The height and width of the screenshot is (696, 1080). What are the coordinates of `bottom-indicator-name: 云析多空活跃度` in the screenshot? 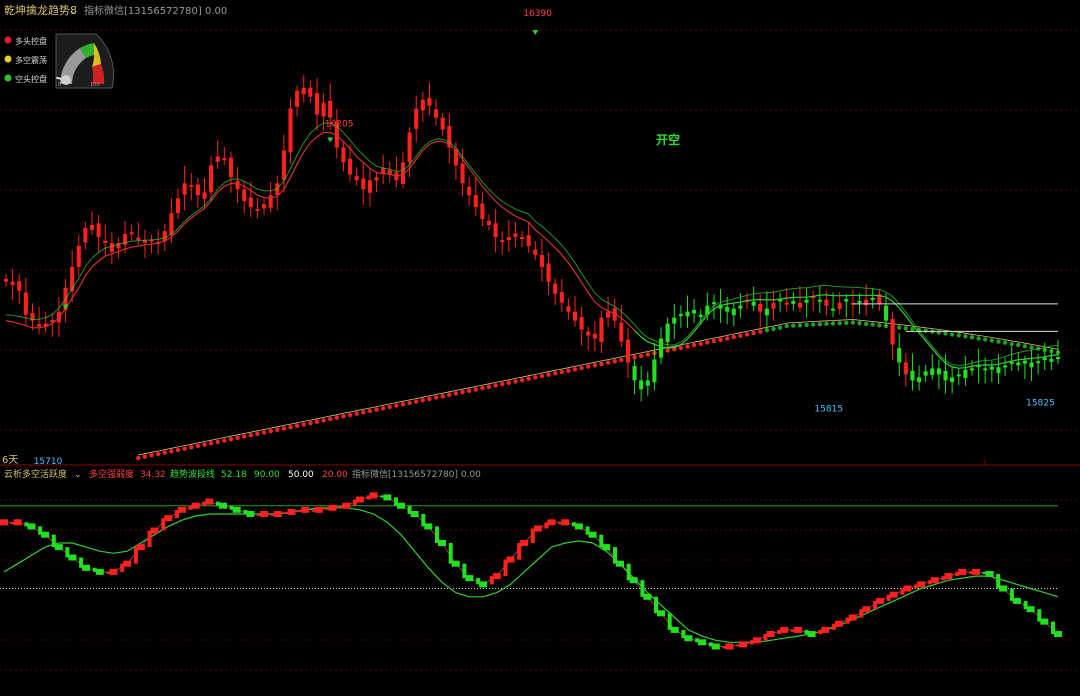 It's located at (35, 474).